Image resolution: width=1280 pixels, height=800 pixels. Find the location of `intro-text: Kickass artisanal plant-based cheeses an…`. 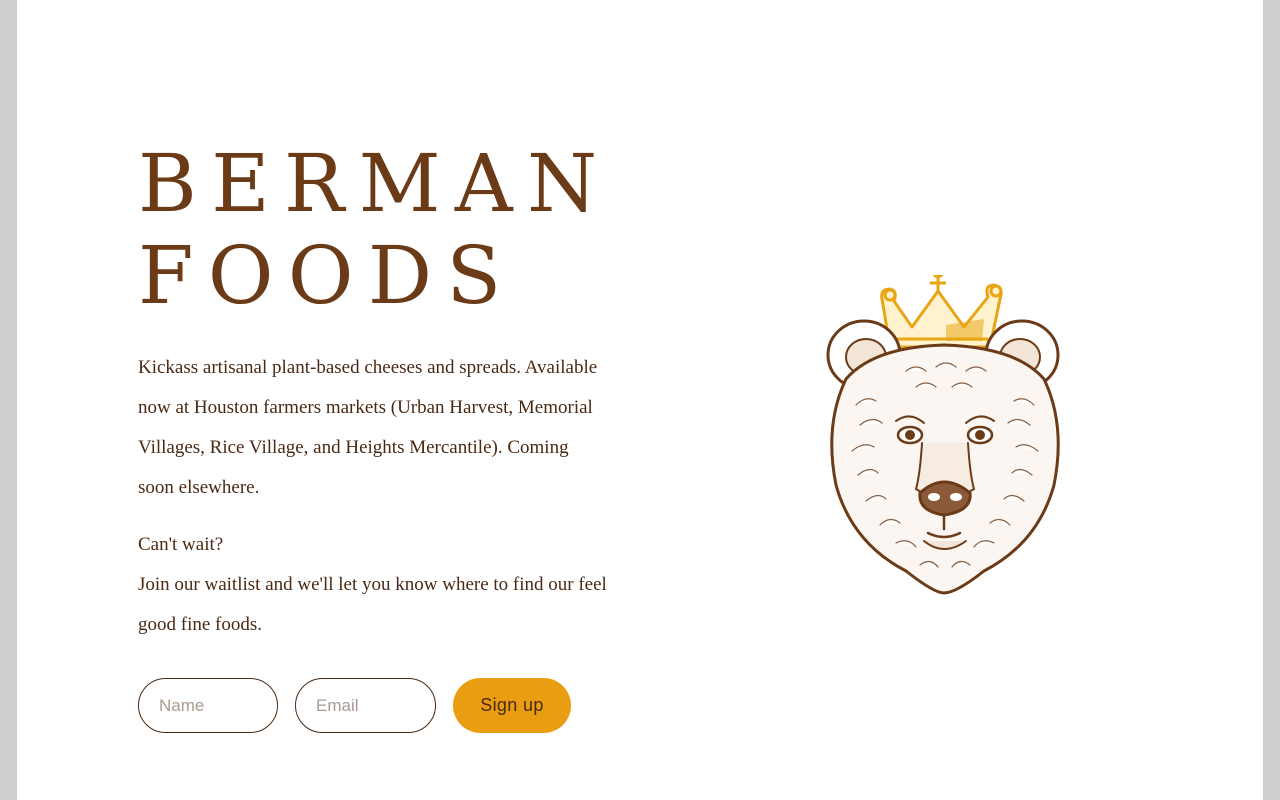

intro-text: Kickass artisanal plant-based cheeses an… is located at coordinates (368, 427).